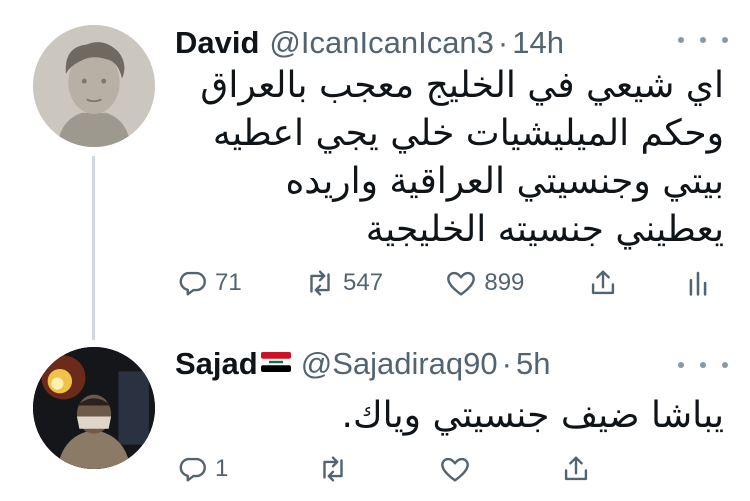 The image size is (750, 501). I want to click on tweet-actions: 71 547 899, so click(445, 283).